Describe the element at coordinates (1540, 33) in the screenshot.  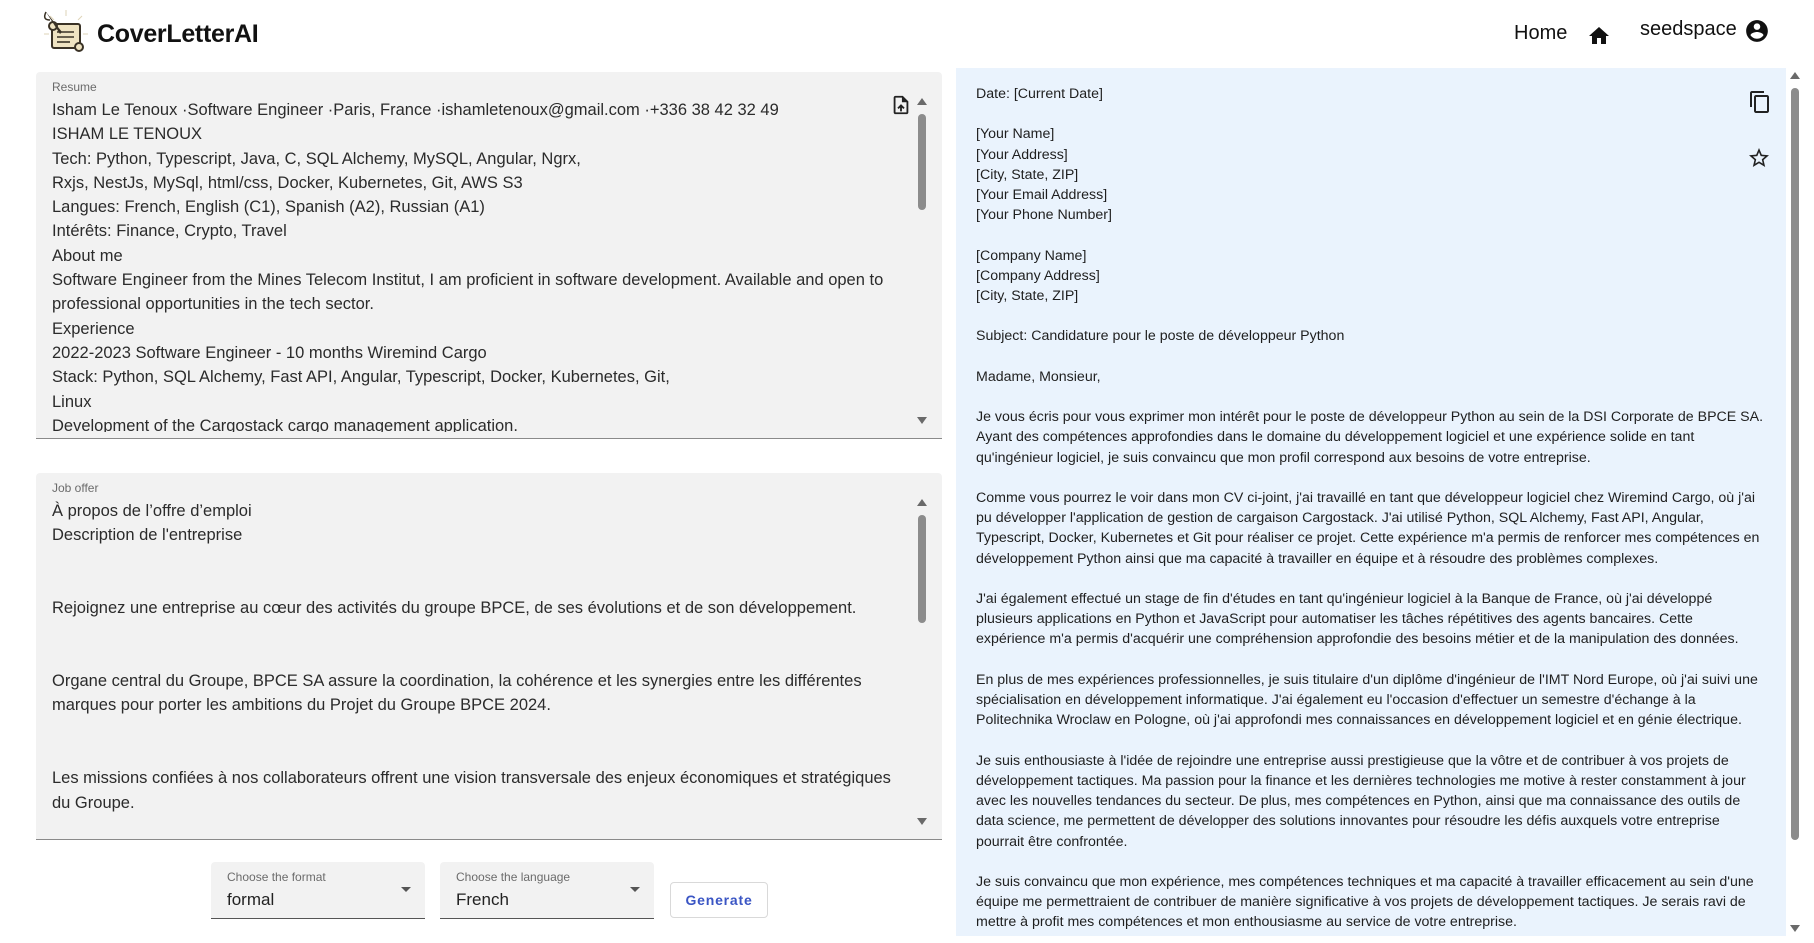
I see `nav-home-link: Home` at that location.